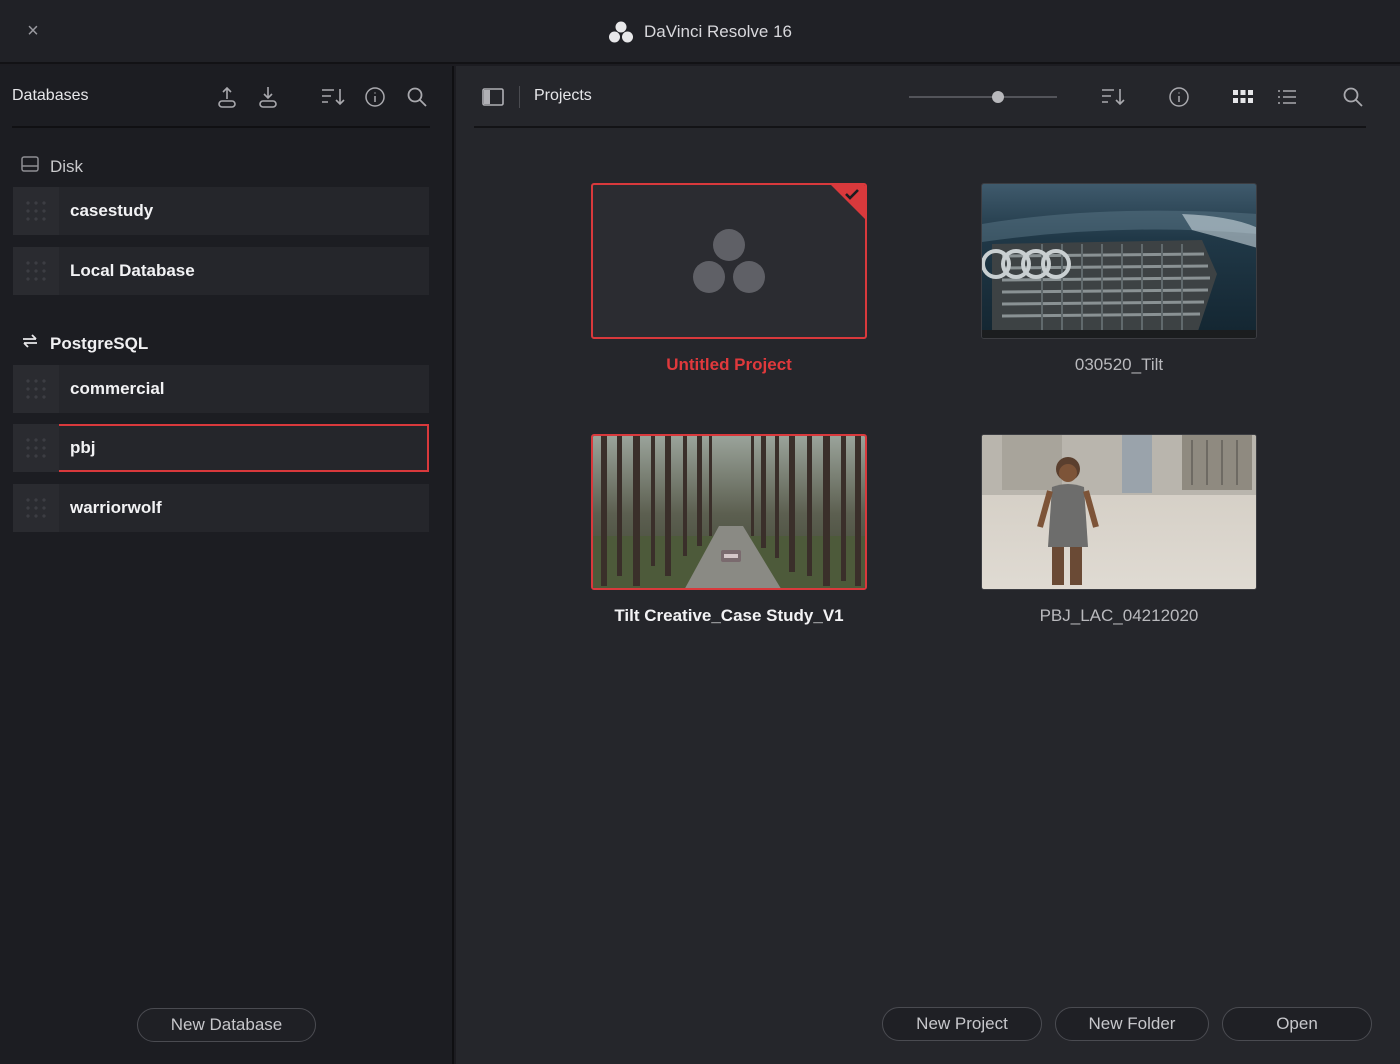  What do you see at coordinates (1132, 1024) in the screenshot?
I see `new-folder-button: New Folder` at bounding box center [1132, 1024].